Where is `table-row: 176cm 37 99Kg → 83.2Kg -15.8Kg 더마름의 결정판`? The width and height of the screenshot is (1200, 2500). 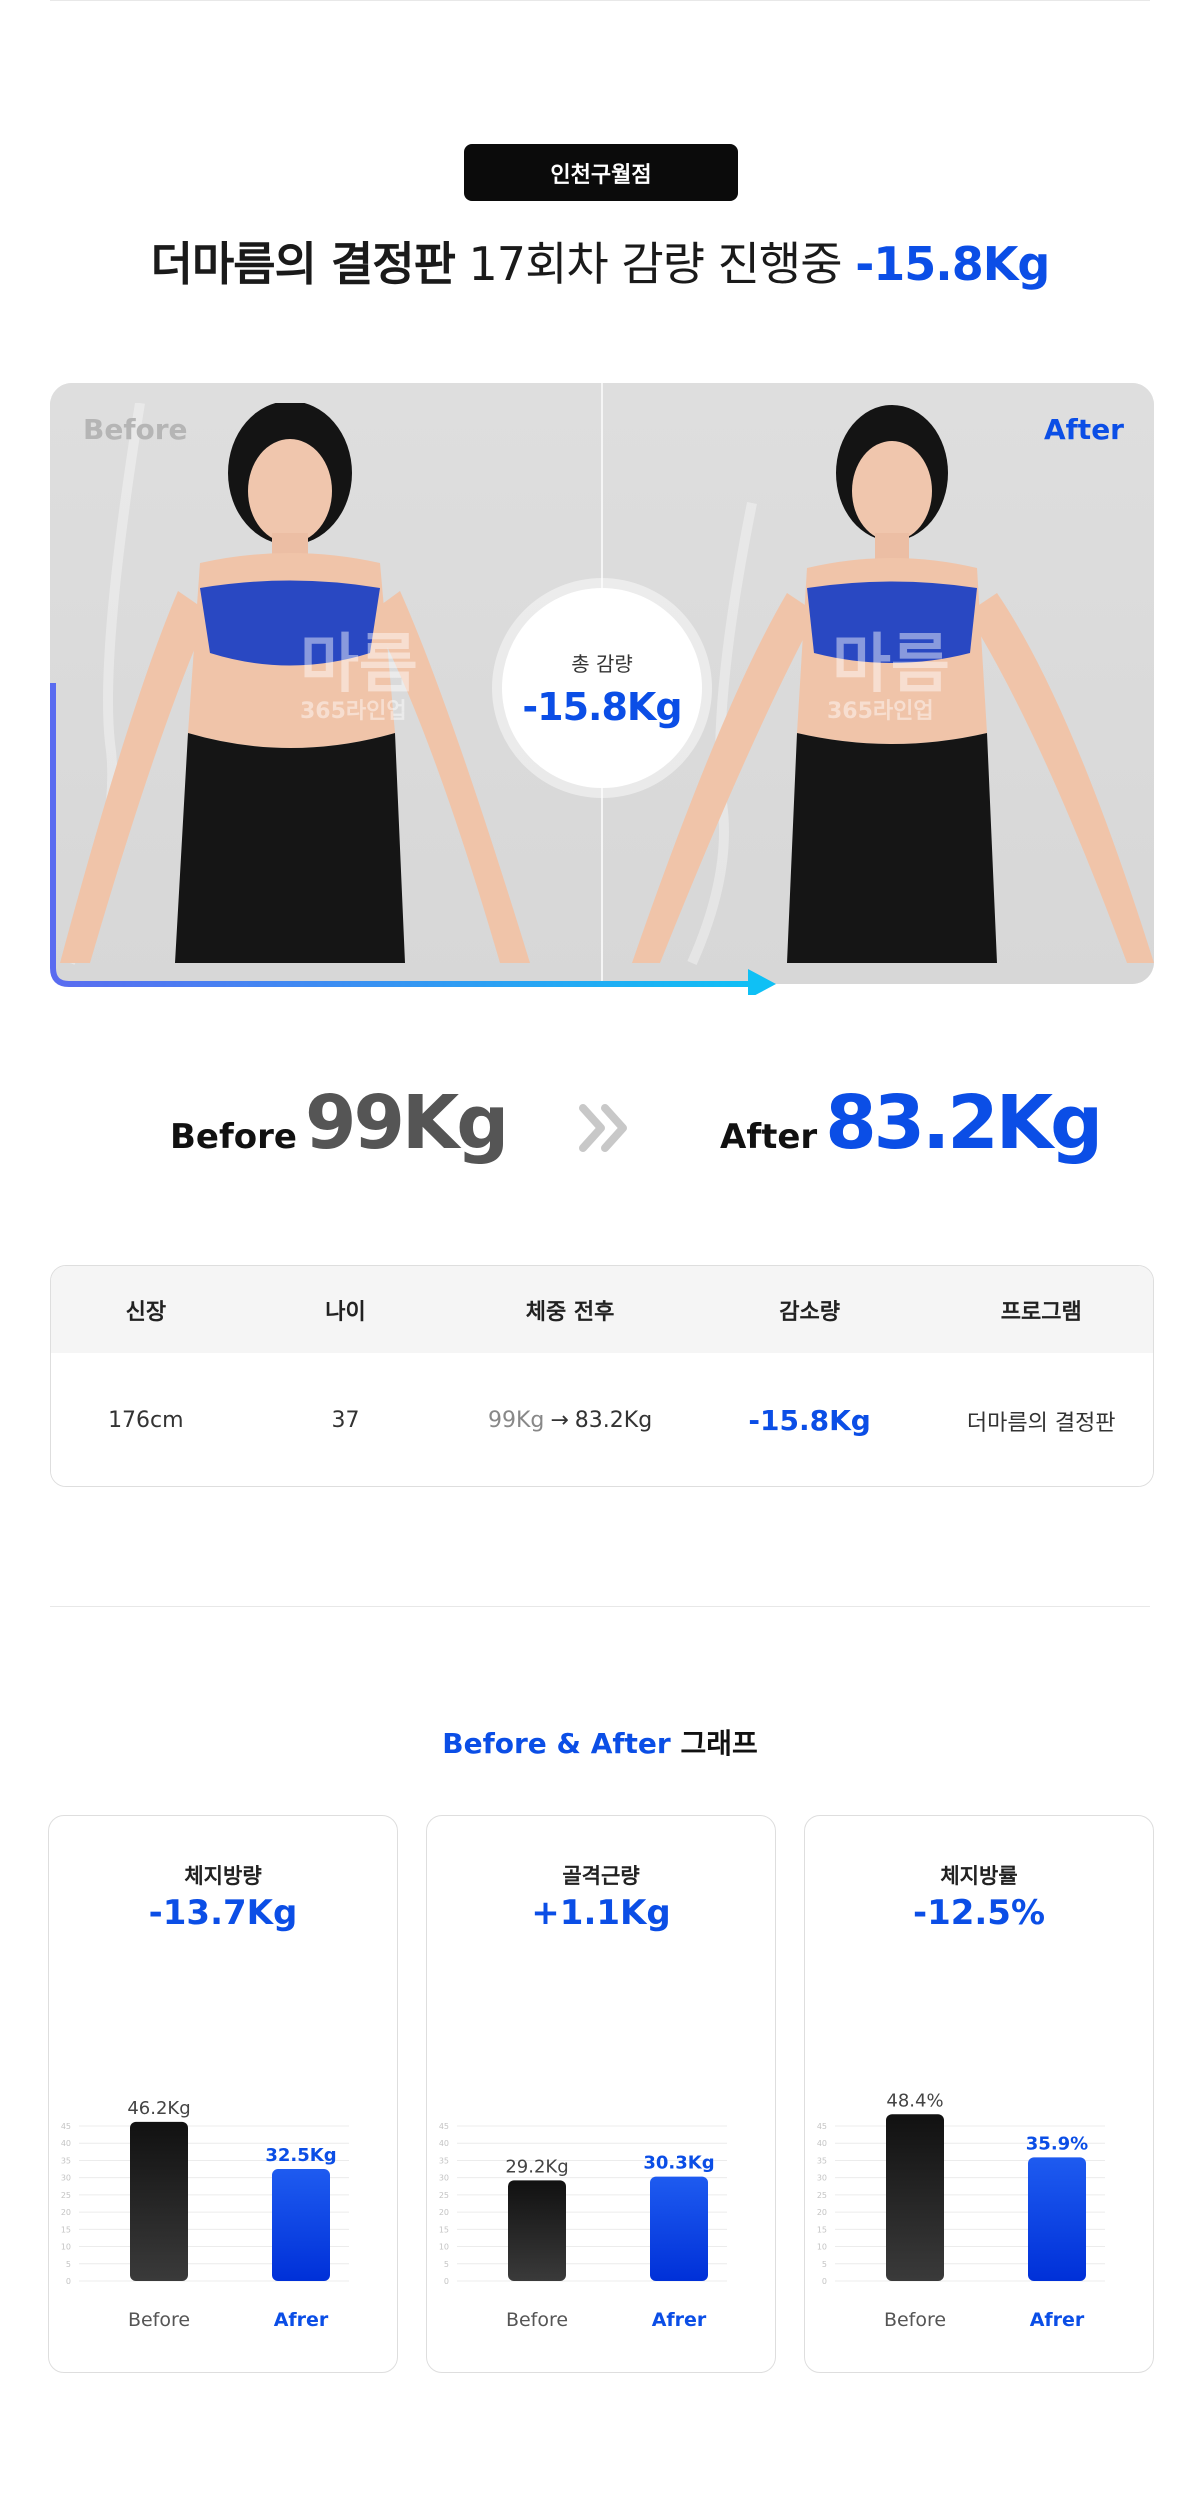 table-row: 176cm 37 99Kg → 83.2Kg -15.8Kg 더마름의 결정판 is located at coordinates (602, 1419).